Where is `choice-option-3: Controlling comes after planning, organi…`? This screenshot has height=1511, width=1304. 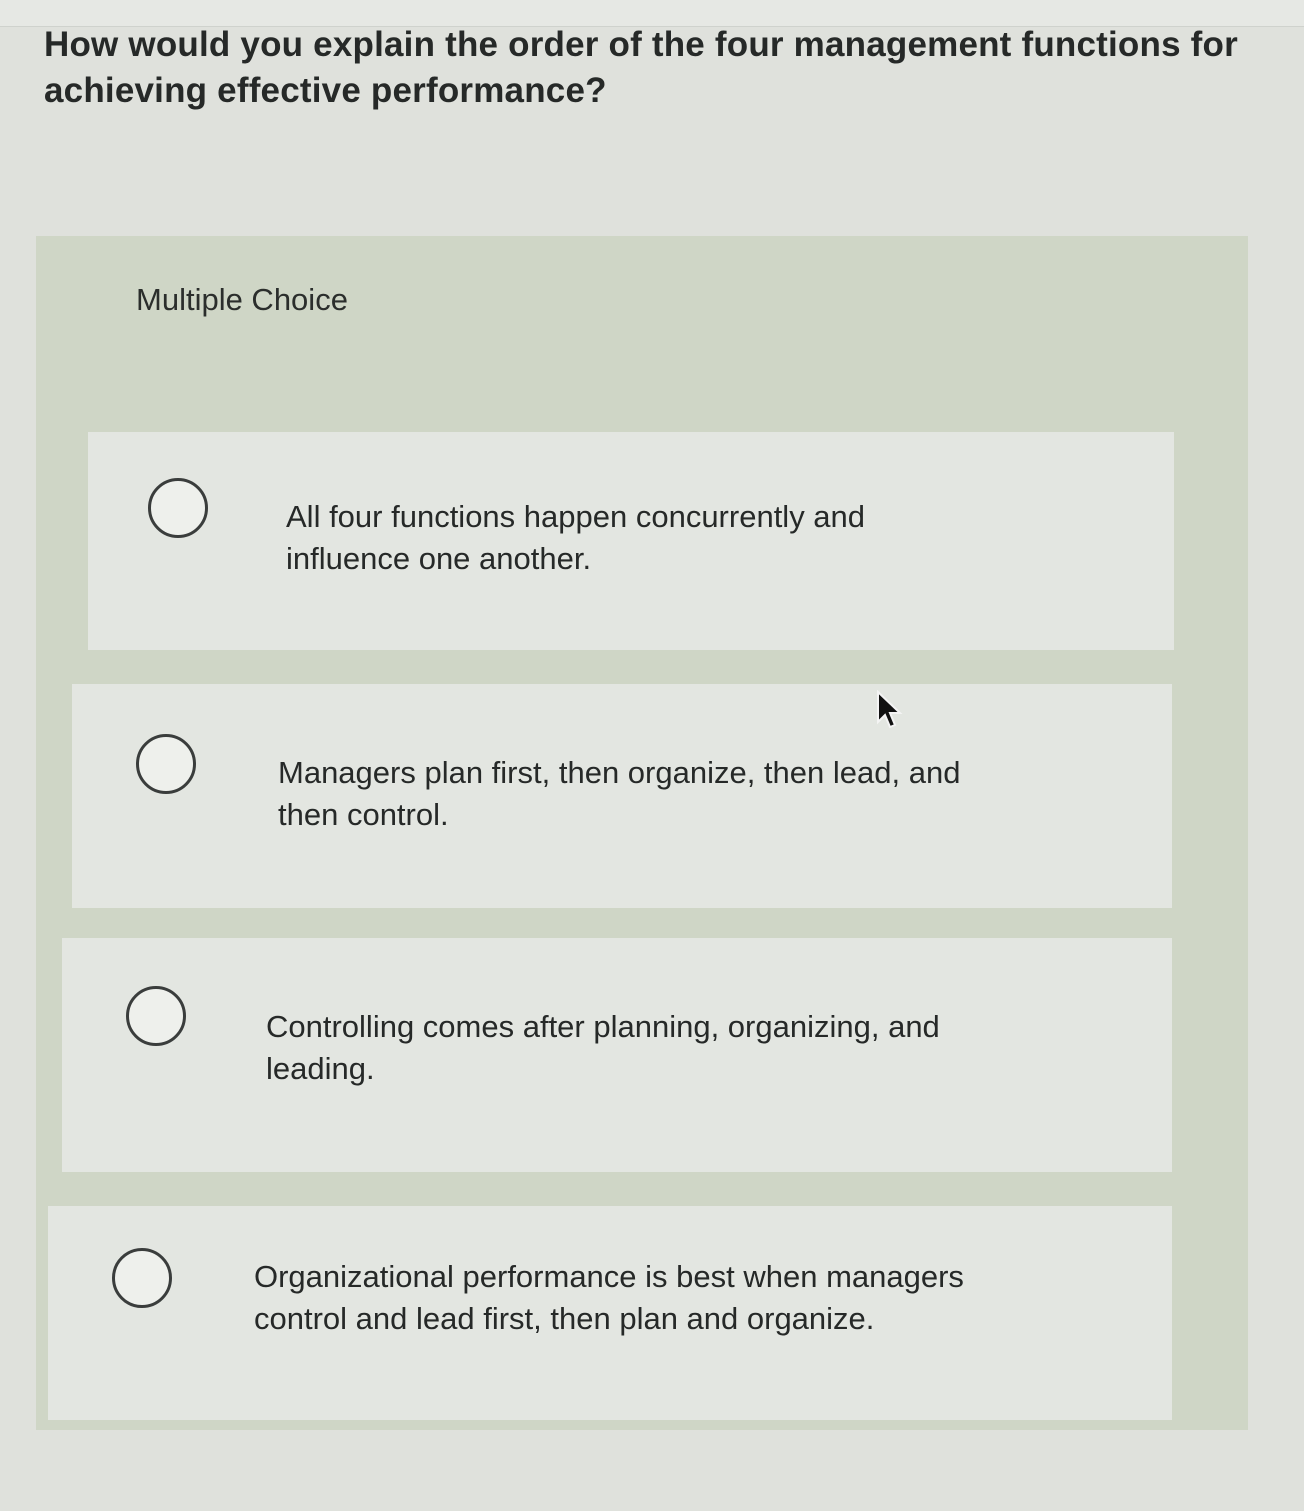
choice-option-3: Controlling comes after planning, organi… is located at coordinates (617, 1055).